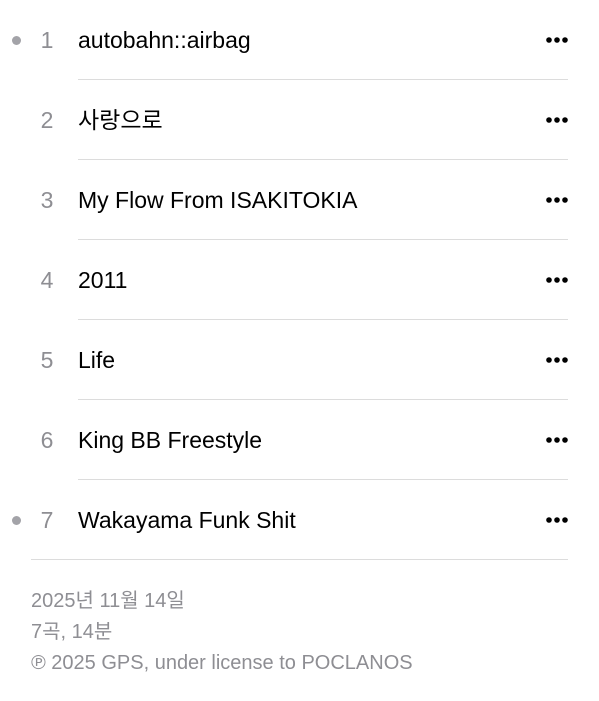  What do you see at coordinates (299, 40) in the screenshot?
I see `track-row-1: 1 autobahn::airbag` at bounding box center [299, 40].